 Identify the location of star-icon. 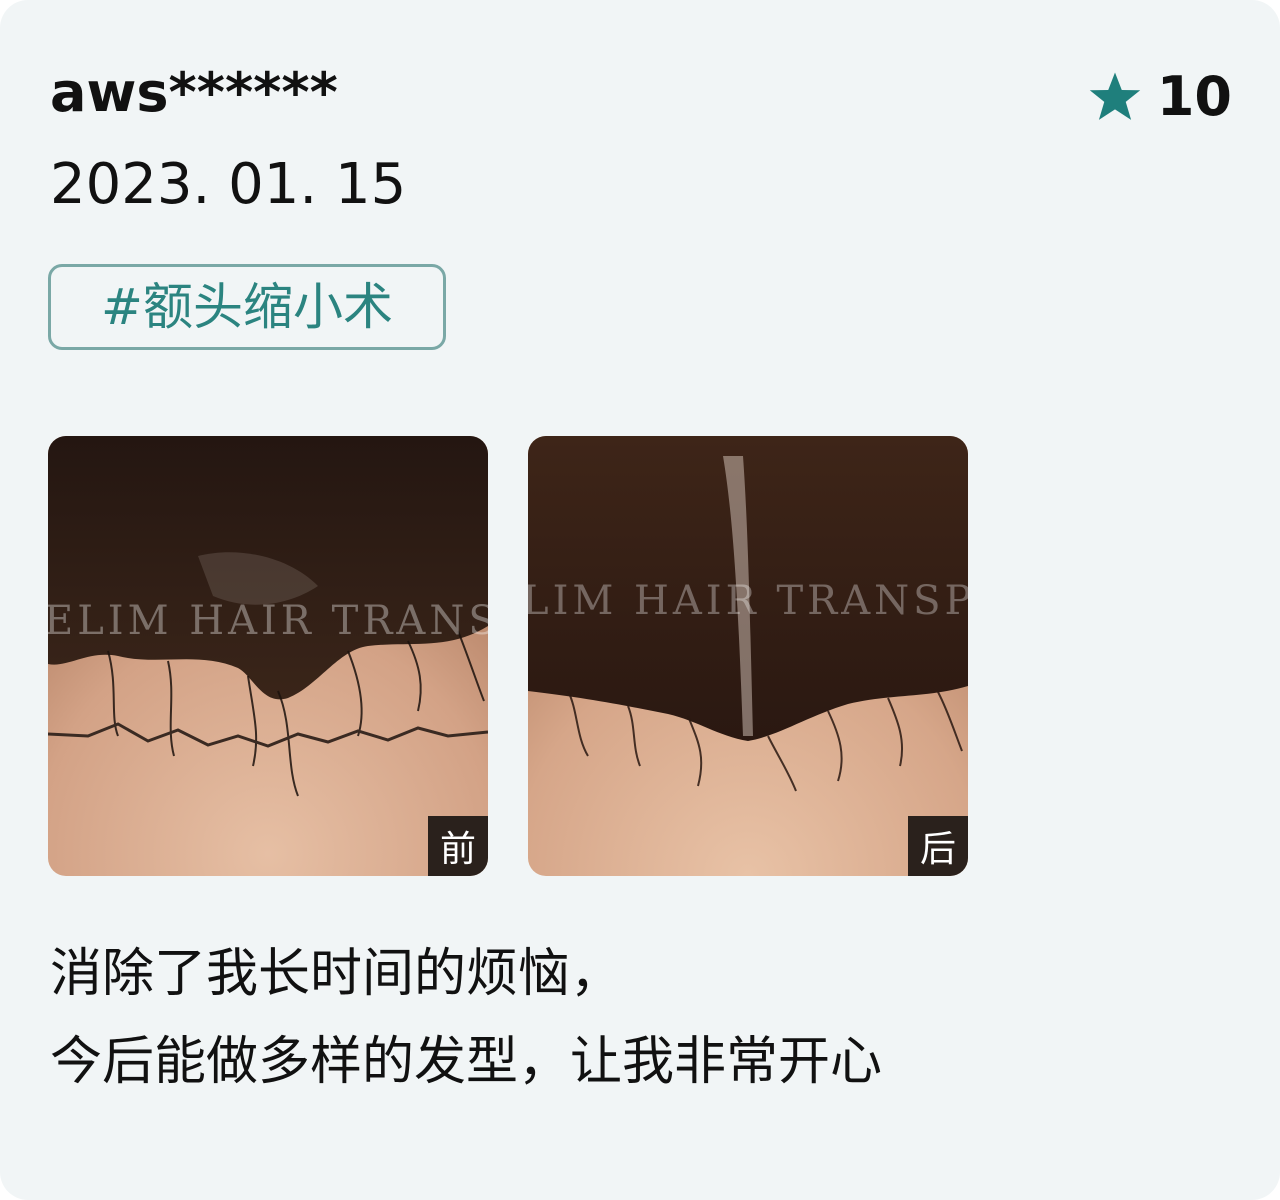
(1115, 96).